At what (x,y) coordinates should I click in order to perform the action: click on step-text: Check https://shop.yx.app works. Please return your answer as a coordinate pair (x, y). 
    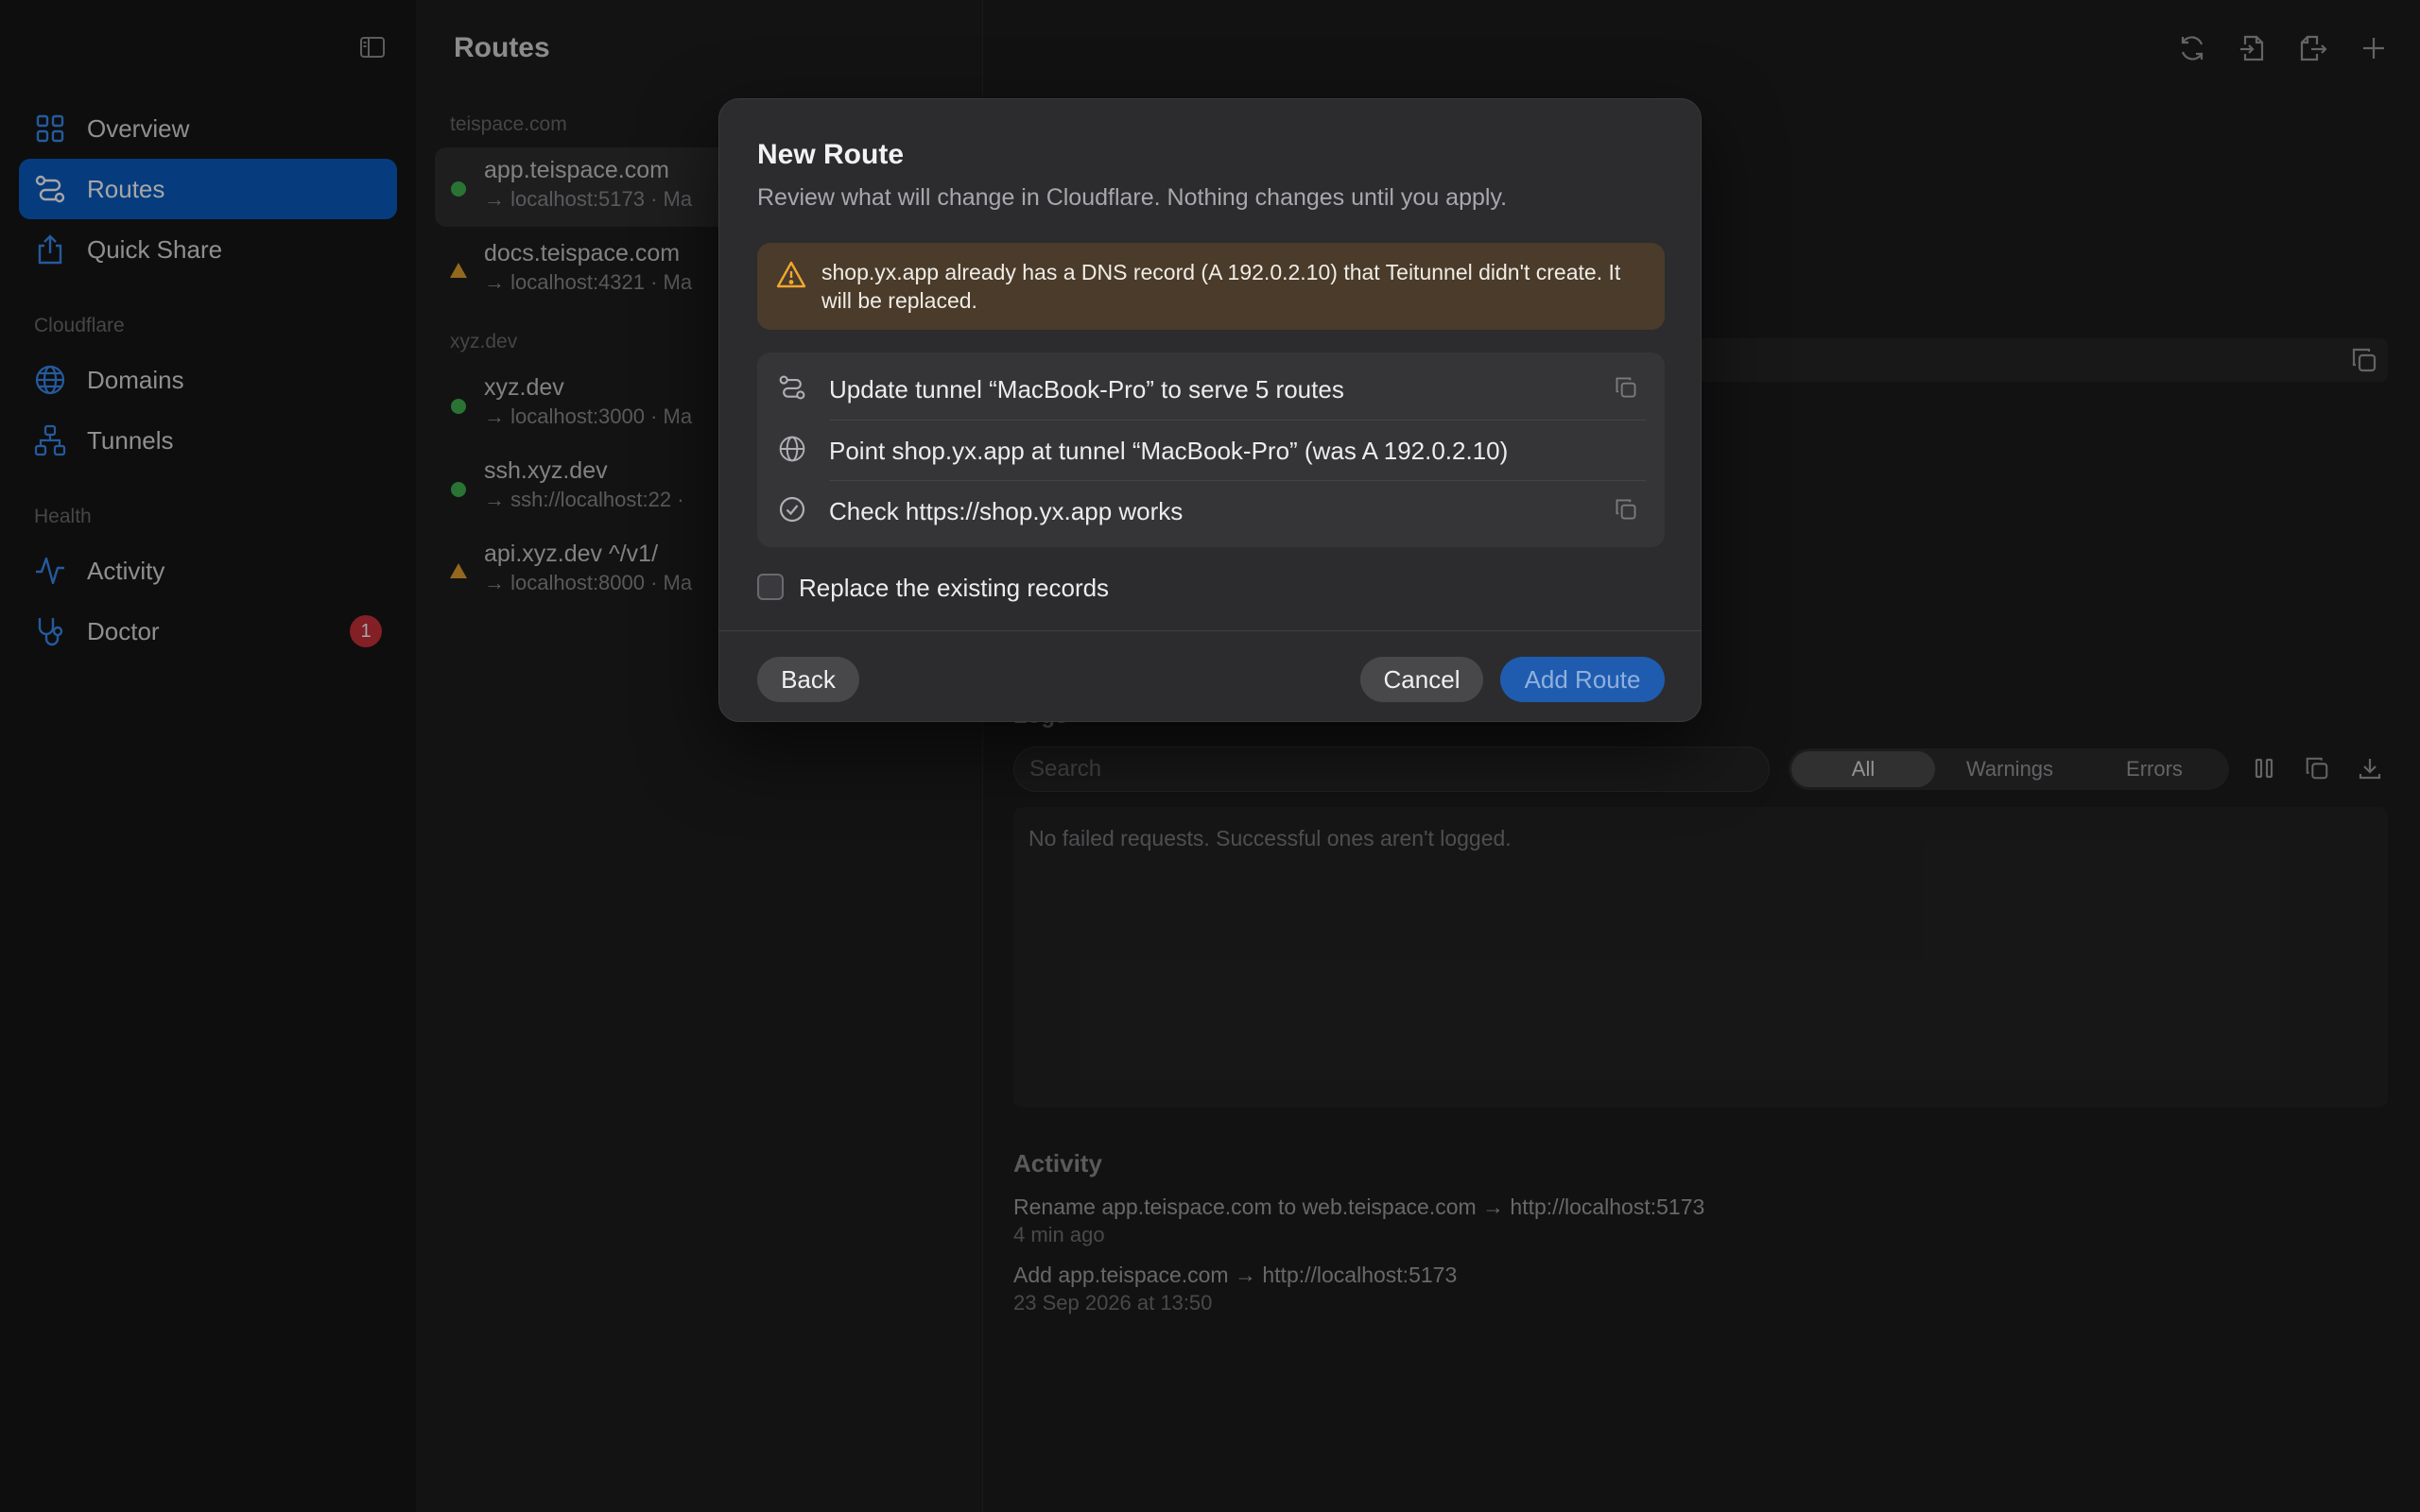
    Looking at the image, I should click on (1006, 511).